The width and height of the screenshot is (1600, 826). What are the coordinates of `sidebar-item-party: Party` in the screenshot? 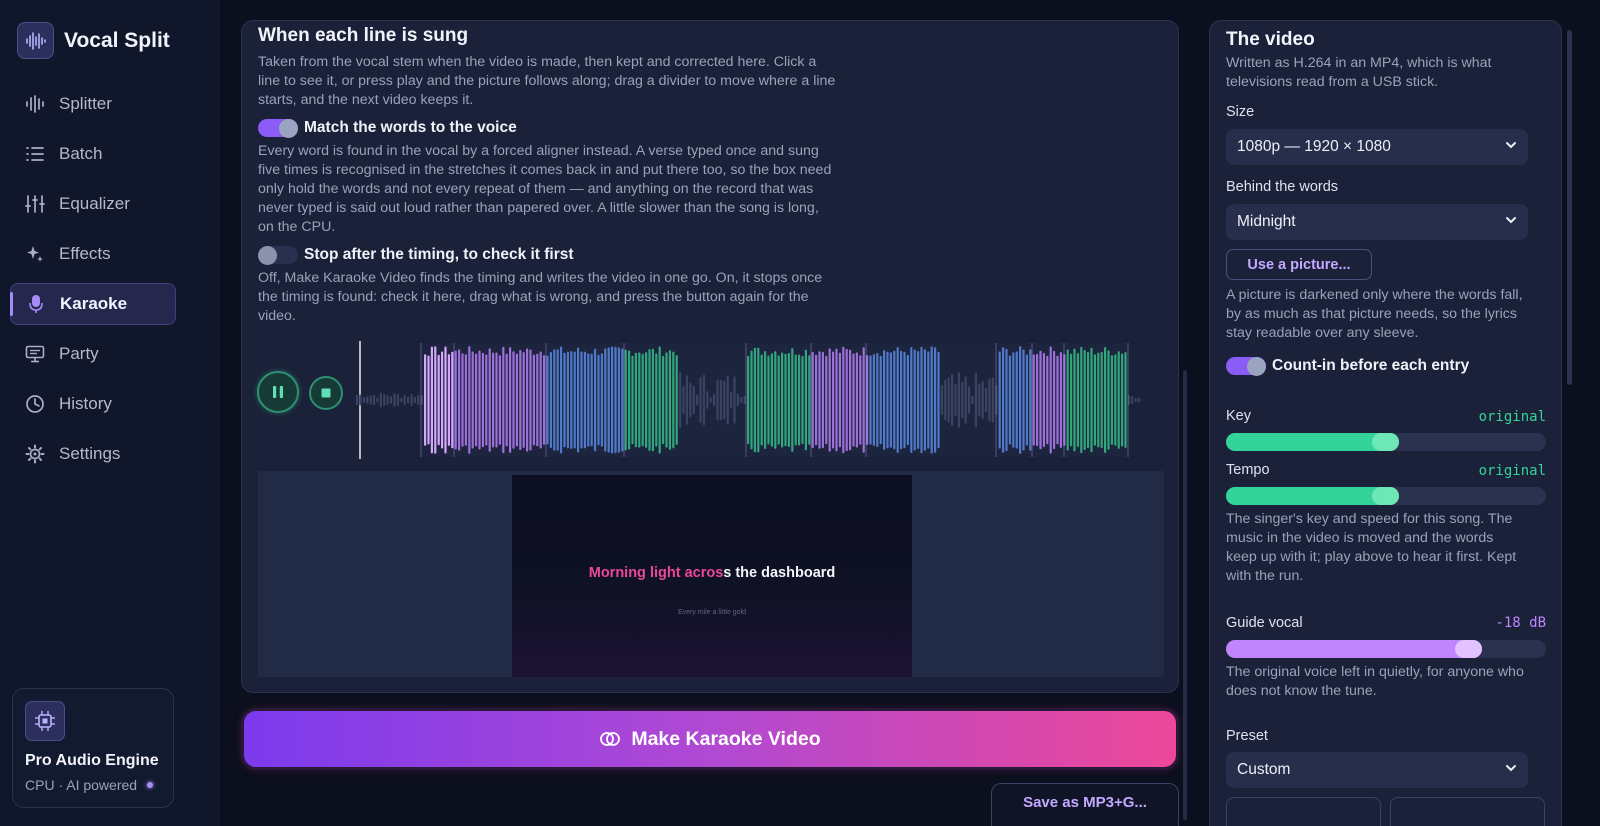 It's located at (93, 354).